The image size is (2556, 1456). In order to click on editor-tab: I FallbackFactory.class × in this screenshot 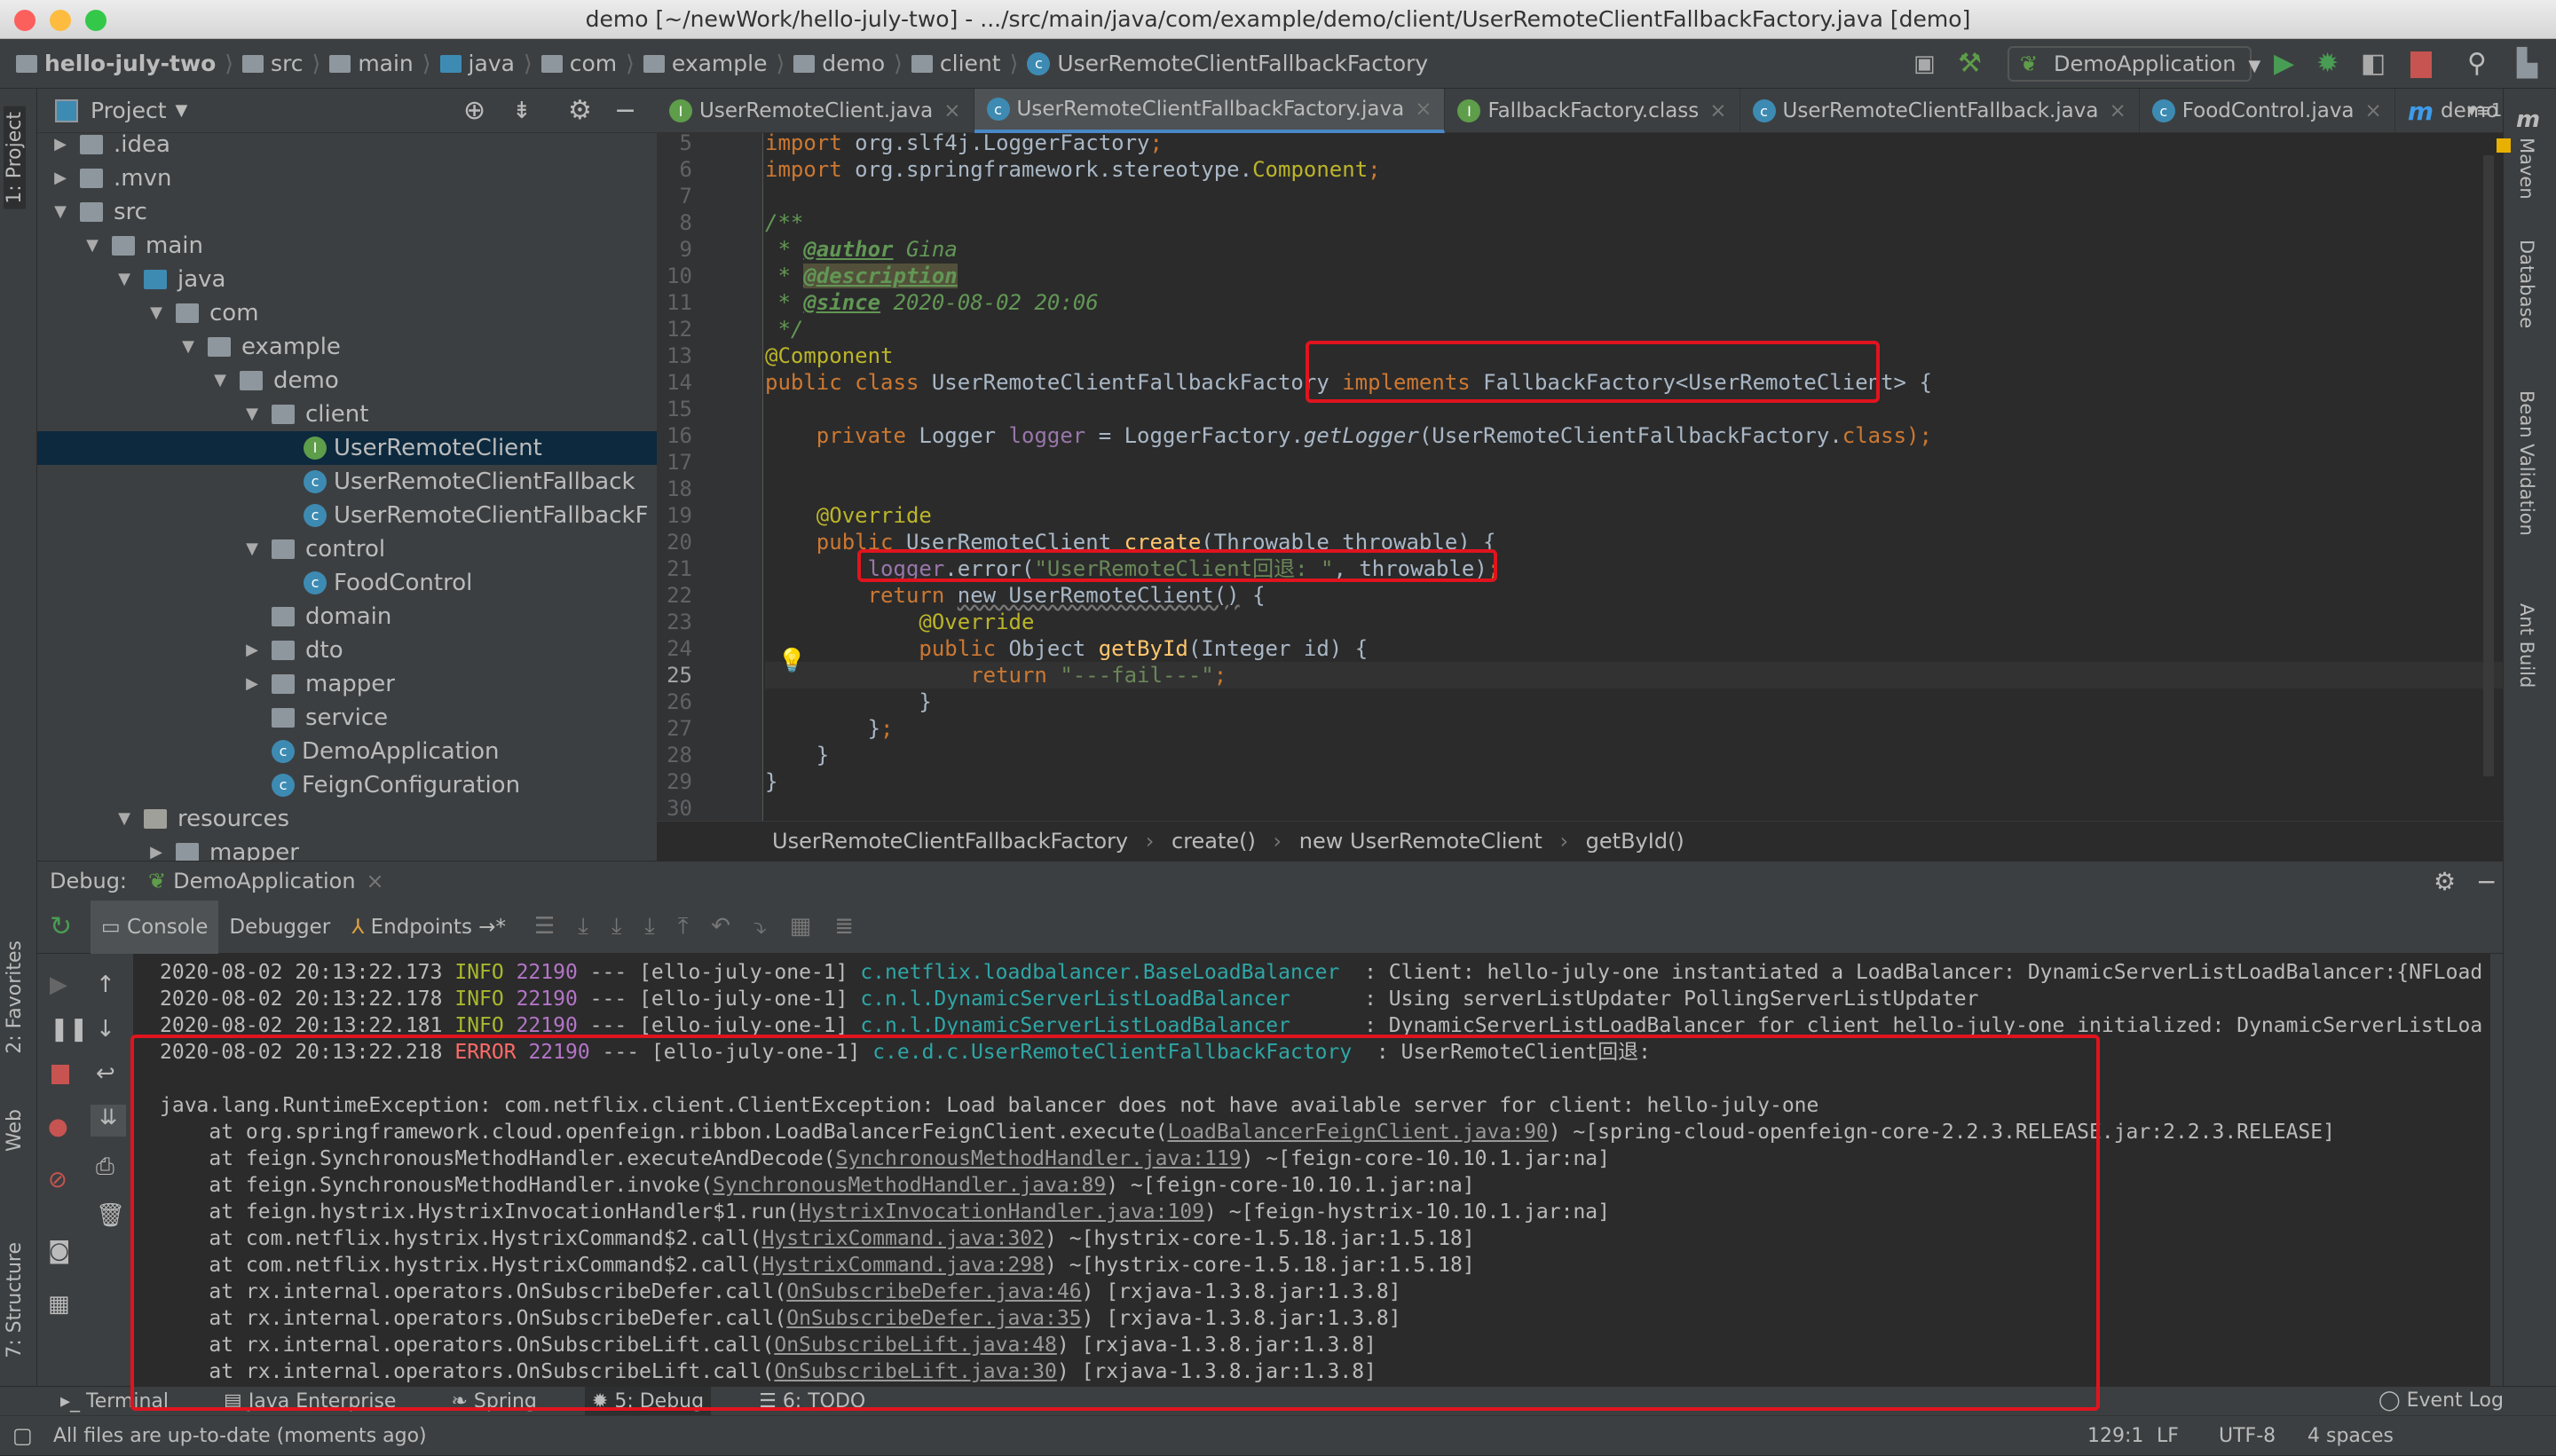, I will do `click(1592, 111)`.